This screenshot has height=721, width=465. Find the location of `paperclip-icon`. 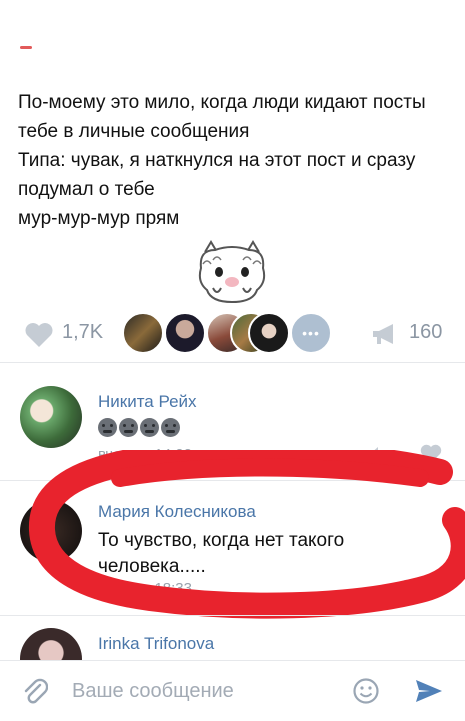

paperclip-icon is located at coordinates (35, 691).